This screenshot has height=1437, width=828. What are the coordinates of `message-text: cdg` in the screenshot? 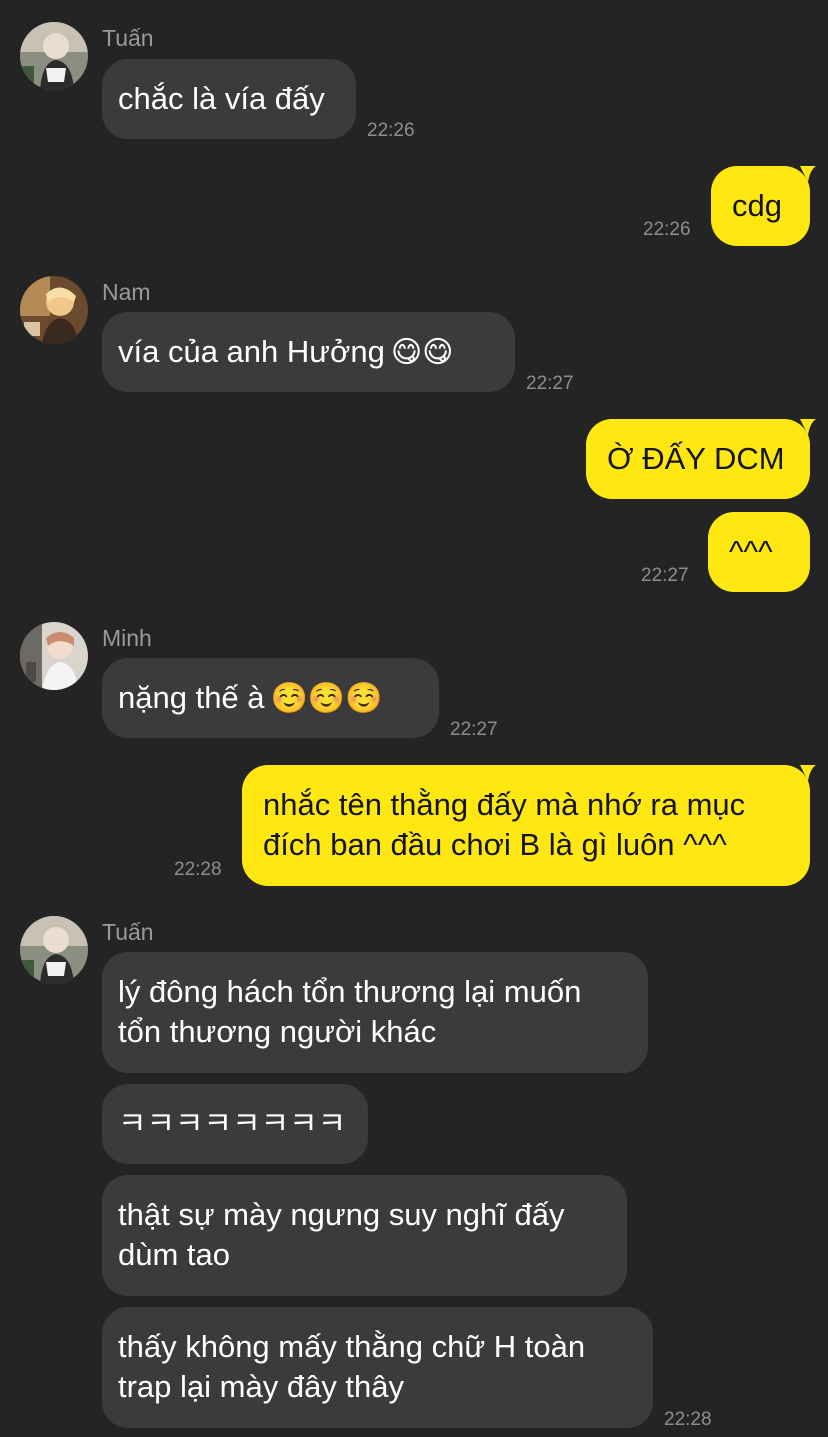 It's located at (757, 205).